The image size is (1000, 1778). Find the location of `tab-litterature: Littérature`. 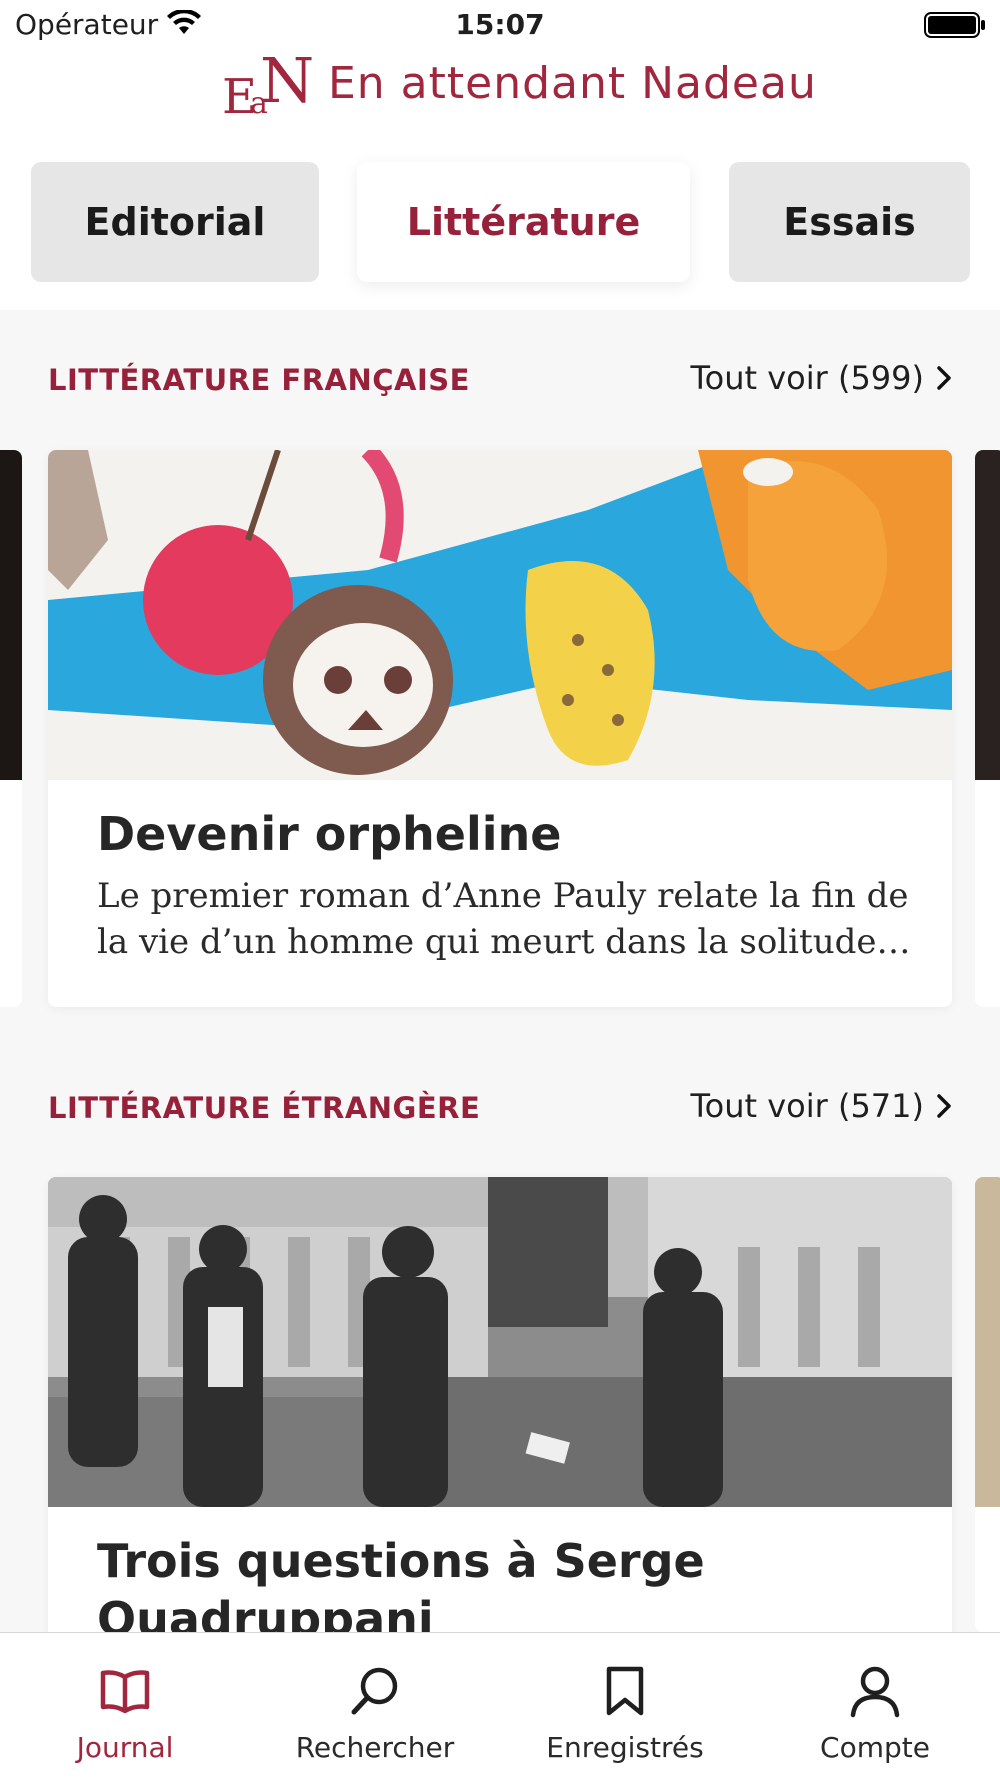

tab-litterature: Littérature is located at coordinates (523, 222).